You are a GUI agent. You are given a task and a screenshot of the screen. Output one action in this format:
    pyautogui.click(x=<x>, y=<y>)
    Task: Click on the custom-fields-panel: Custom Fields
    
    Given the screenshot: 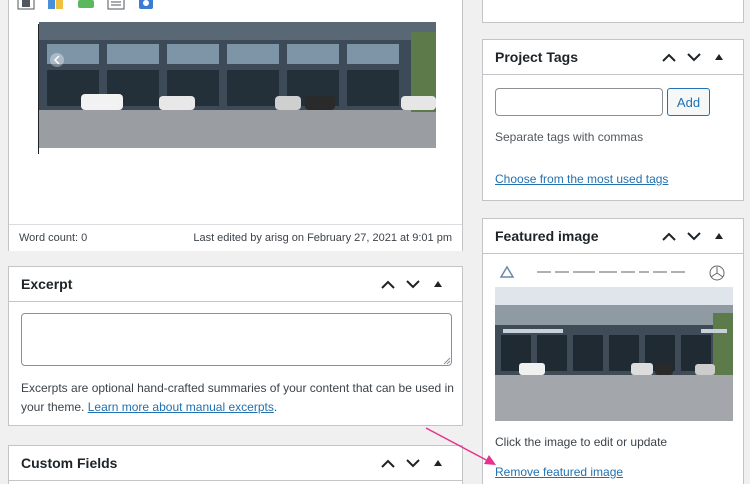 What is the action you would take?
    pyautogui.click(x=235, y=464)
    